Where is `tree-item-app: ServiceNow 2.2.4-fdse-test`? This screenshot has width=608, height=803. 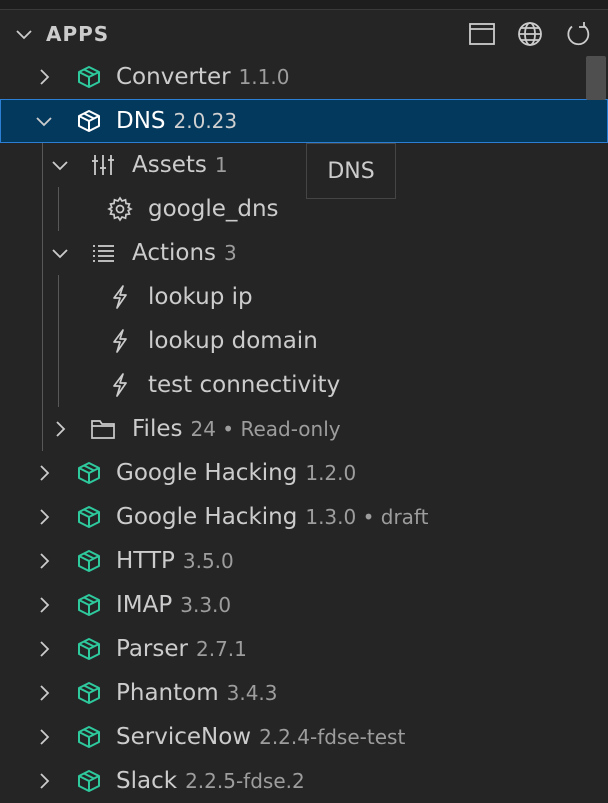 tree-item-app: ServiceNow 2.2.4-fdse-test is located at coordinates (304, 737).